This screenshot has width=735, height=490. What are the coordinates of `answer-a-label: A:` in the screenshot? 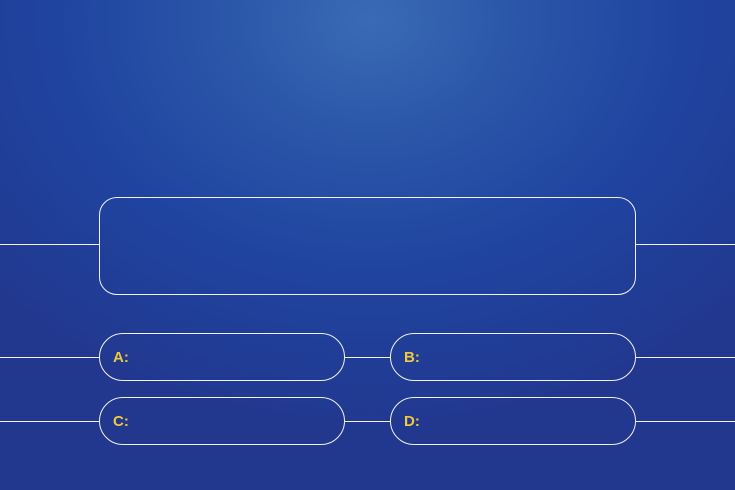 It's located at (121, 357).